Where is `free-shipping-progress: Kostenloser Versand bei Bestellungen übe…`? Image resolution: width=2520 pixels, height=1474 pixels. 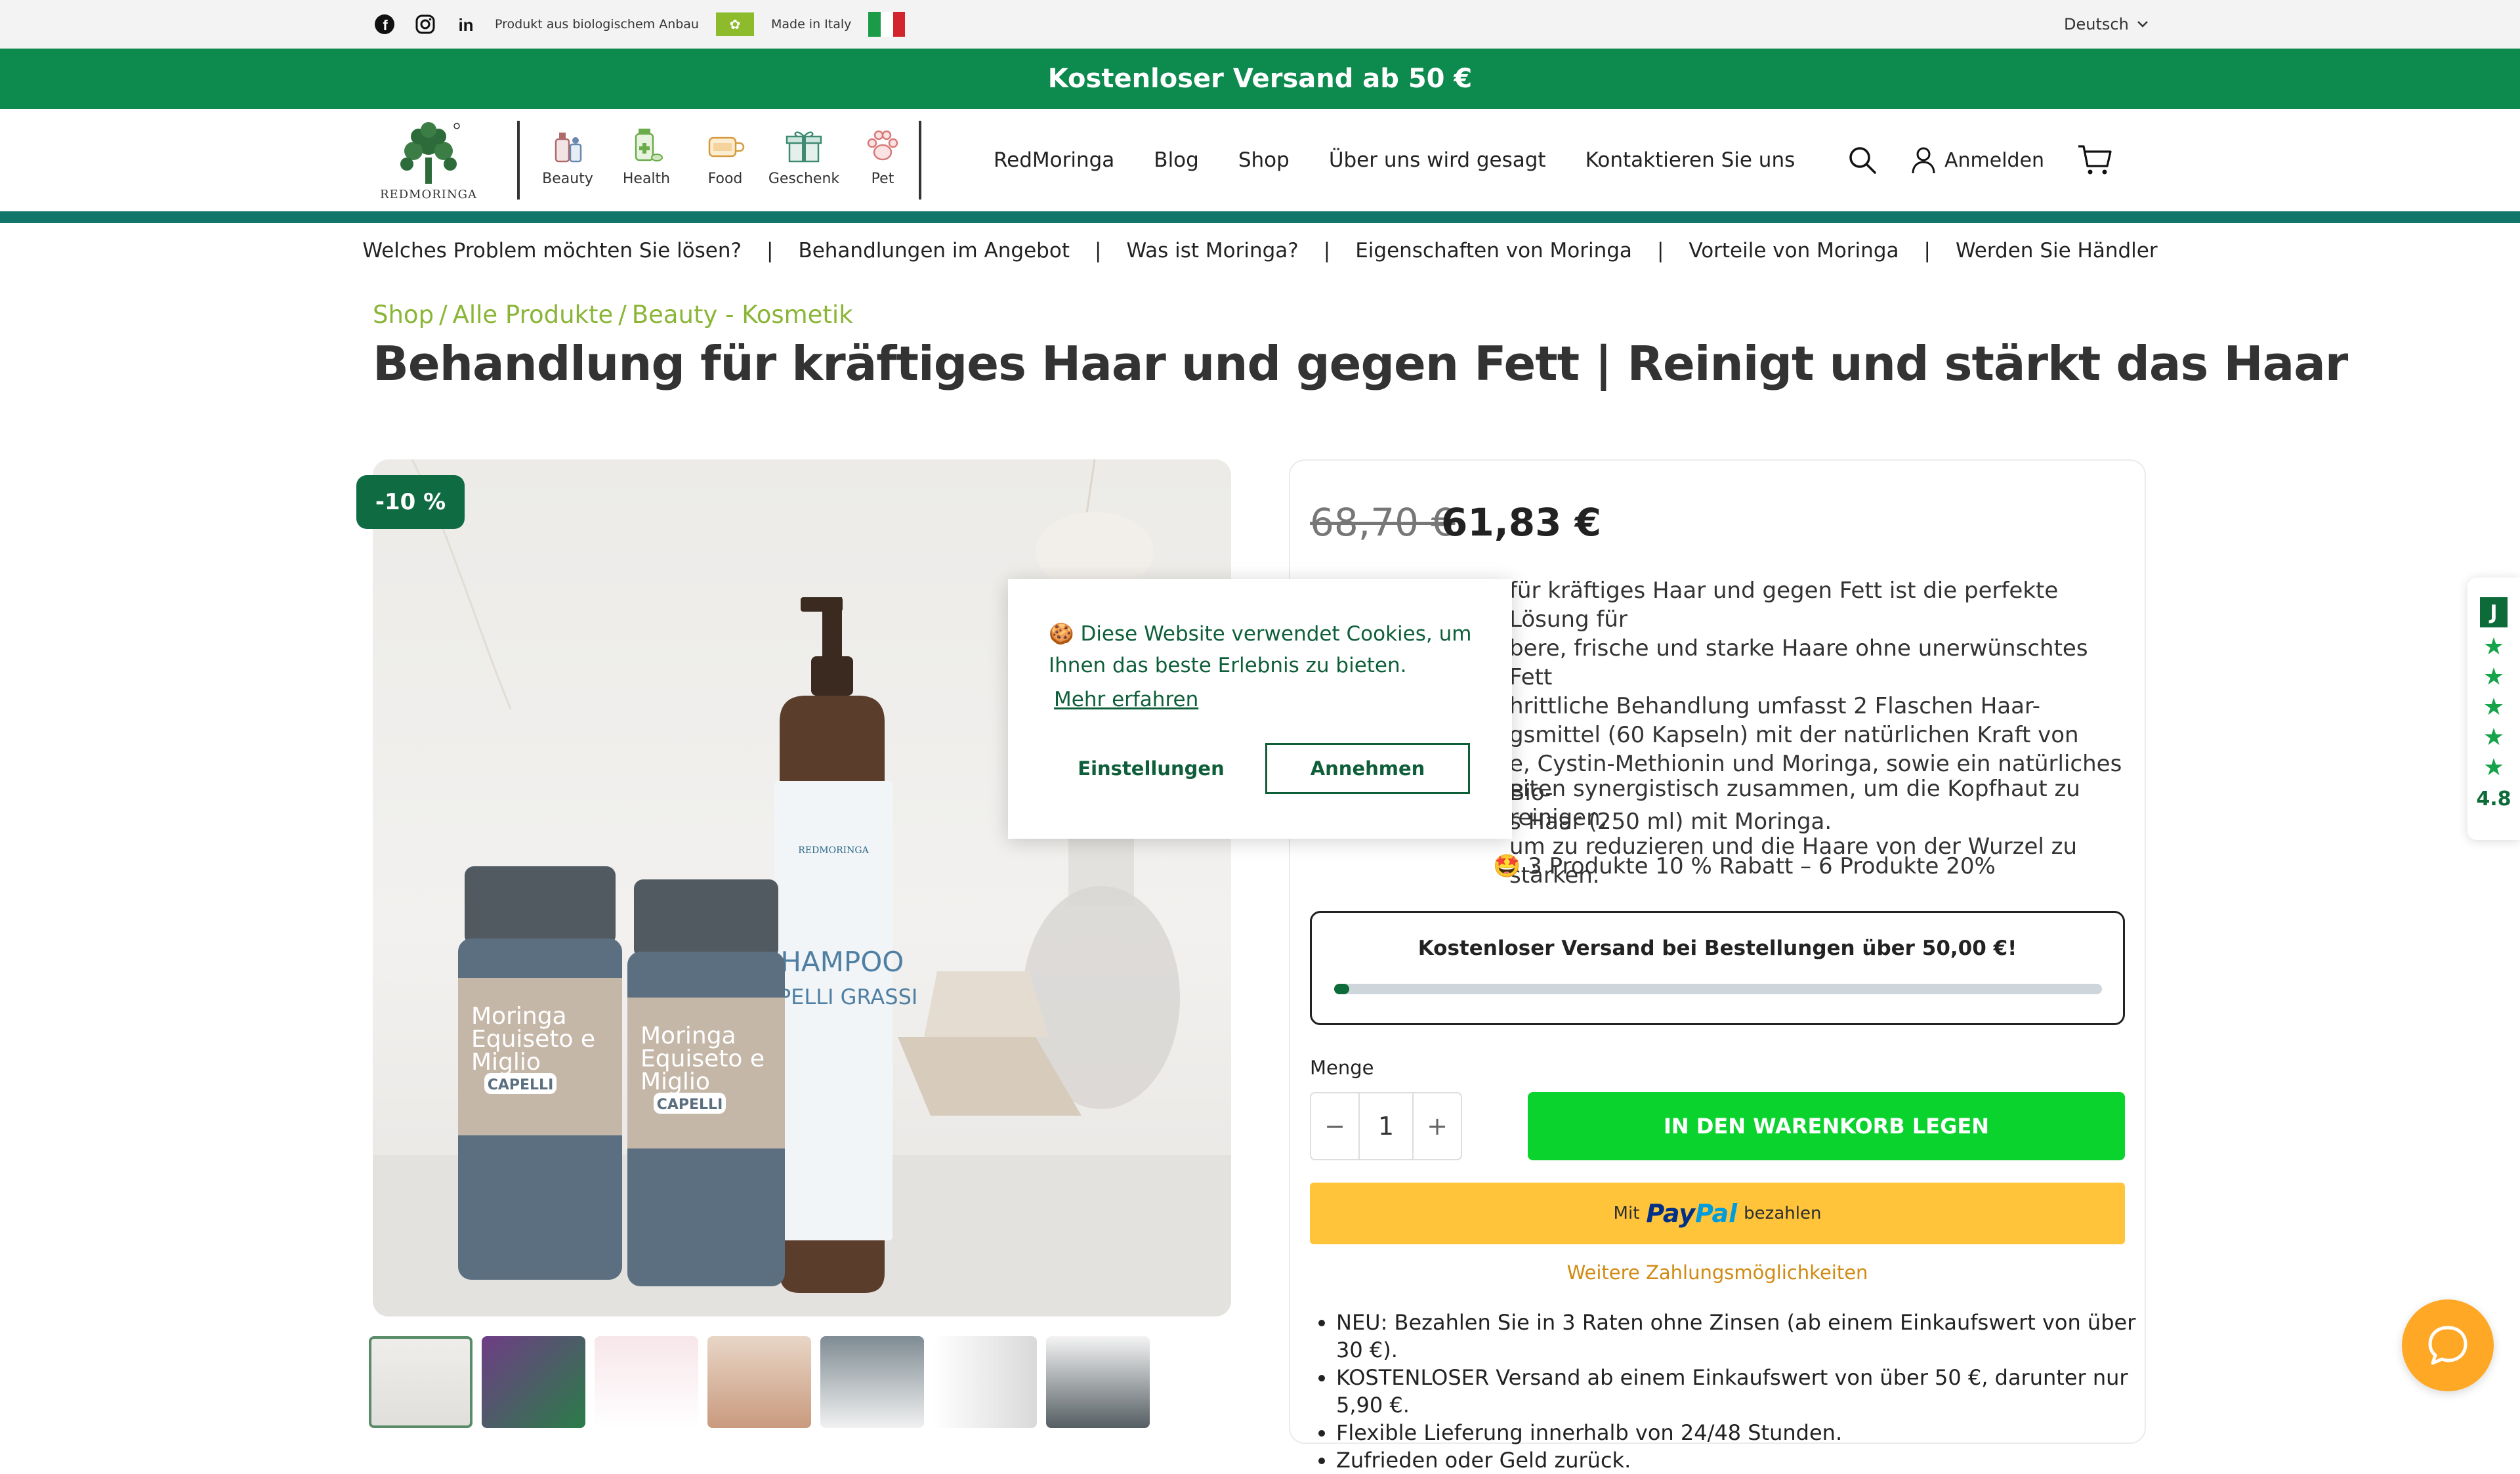 free-shipping-progress: Kostenloser Versand bei Bestellungen übe… is located at coordinates (1717, 968).